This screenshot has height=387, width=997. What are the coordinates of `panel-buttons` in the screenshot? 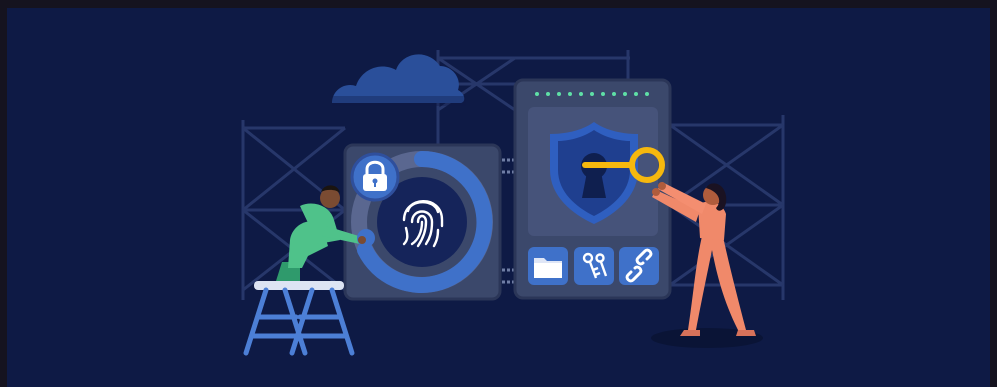 It's located at (593, 266).